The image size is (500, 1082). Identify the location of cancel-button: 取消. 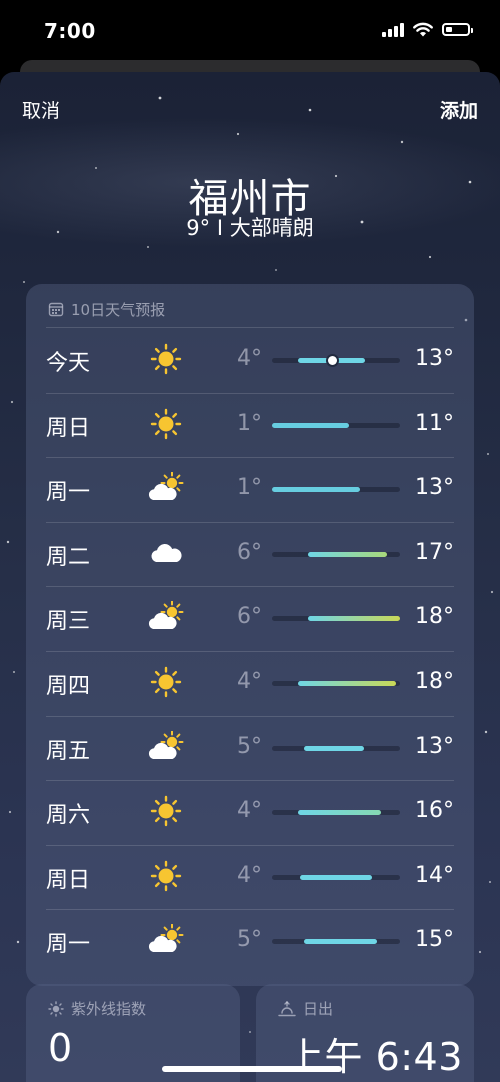
(41, 109).